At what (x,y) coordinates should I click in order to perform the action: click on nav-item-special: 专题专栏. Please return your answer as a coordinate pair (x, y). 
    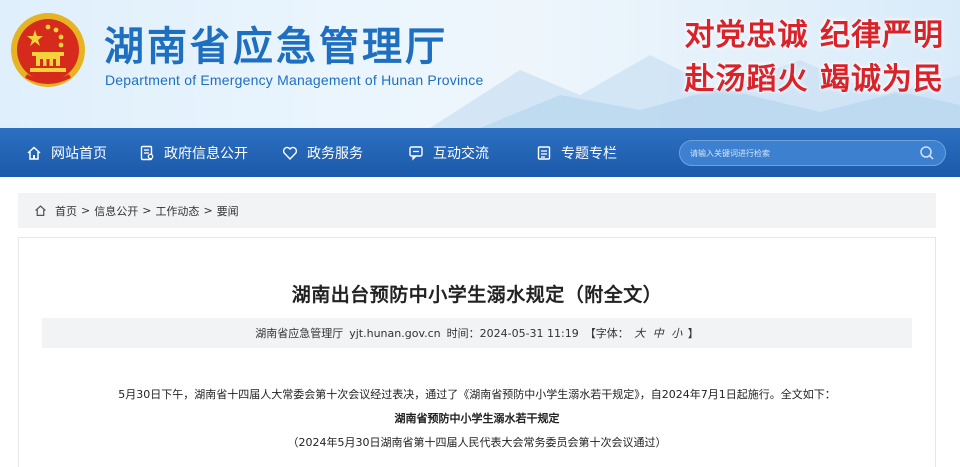
    Looking at the image, I should click on (576, 152).